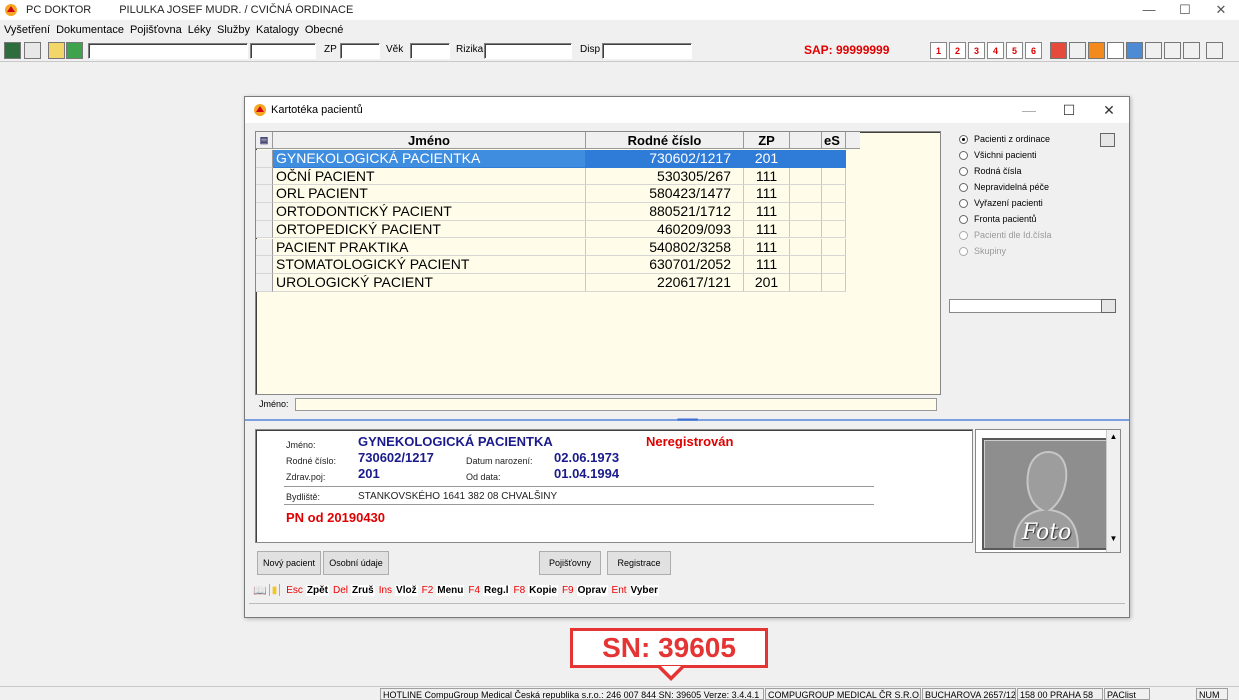 The image size is (1239, 700). What do you see at coordinates (1113, 491) in the screenshot?
I see `detail-scrollbar: ▲ ▼` at bounding box center [1113, 491].